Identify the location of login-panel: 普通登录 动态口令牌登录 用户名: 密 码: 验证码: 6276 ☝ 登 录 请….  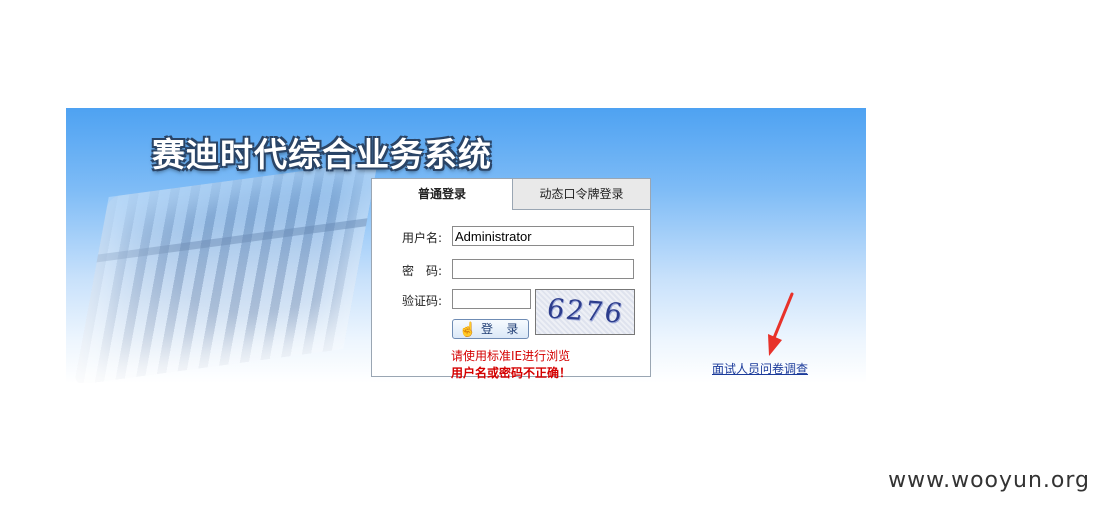
(511, 279).